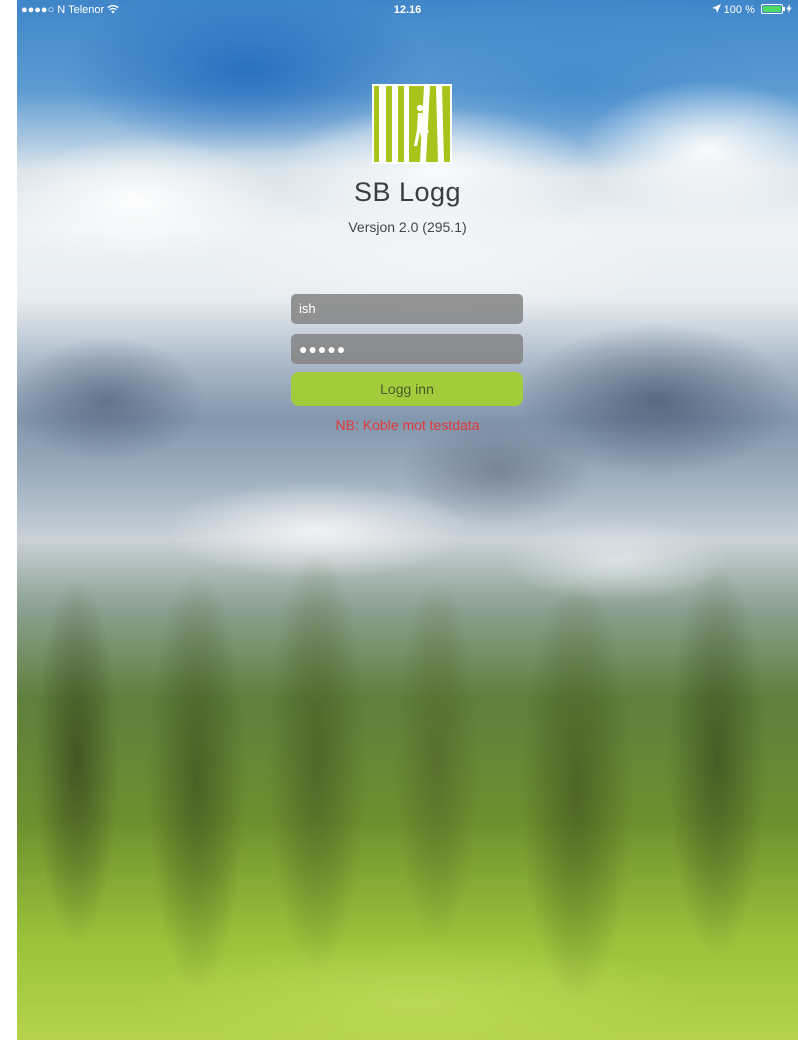 The width and height of the screenshot is (798, 1040). I want to click on status-bar: ●●●●○ N Telenor 12.16 100 %, so click(407, 10).